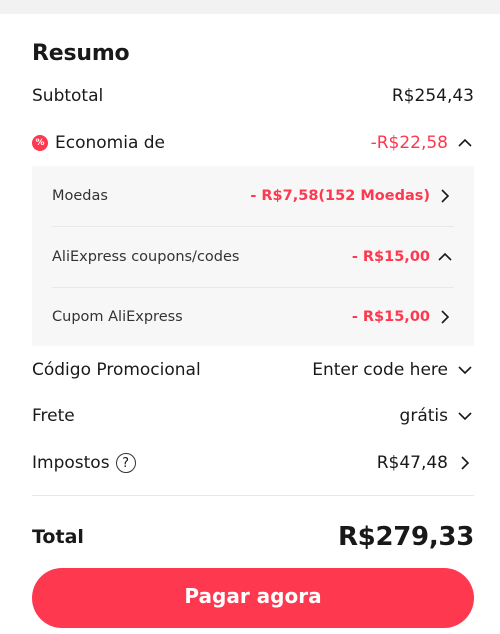 The width and height of the screenshot is (500, 634). I want to click on subtotal-label: Subtotal, so click(68, 96).